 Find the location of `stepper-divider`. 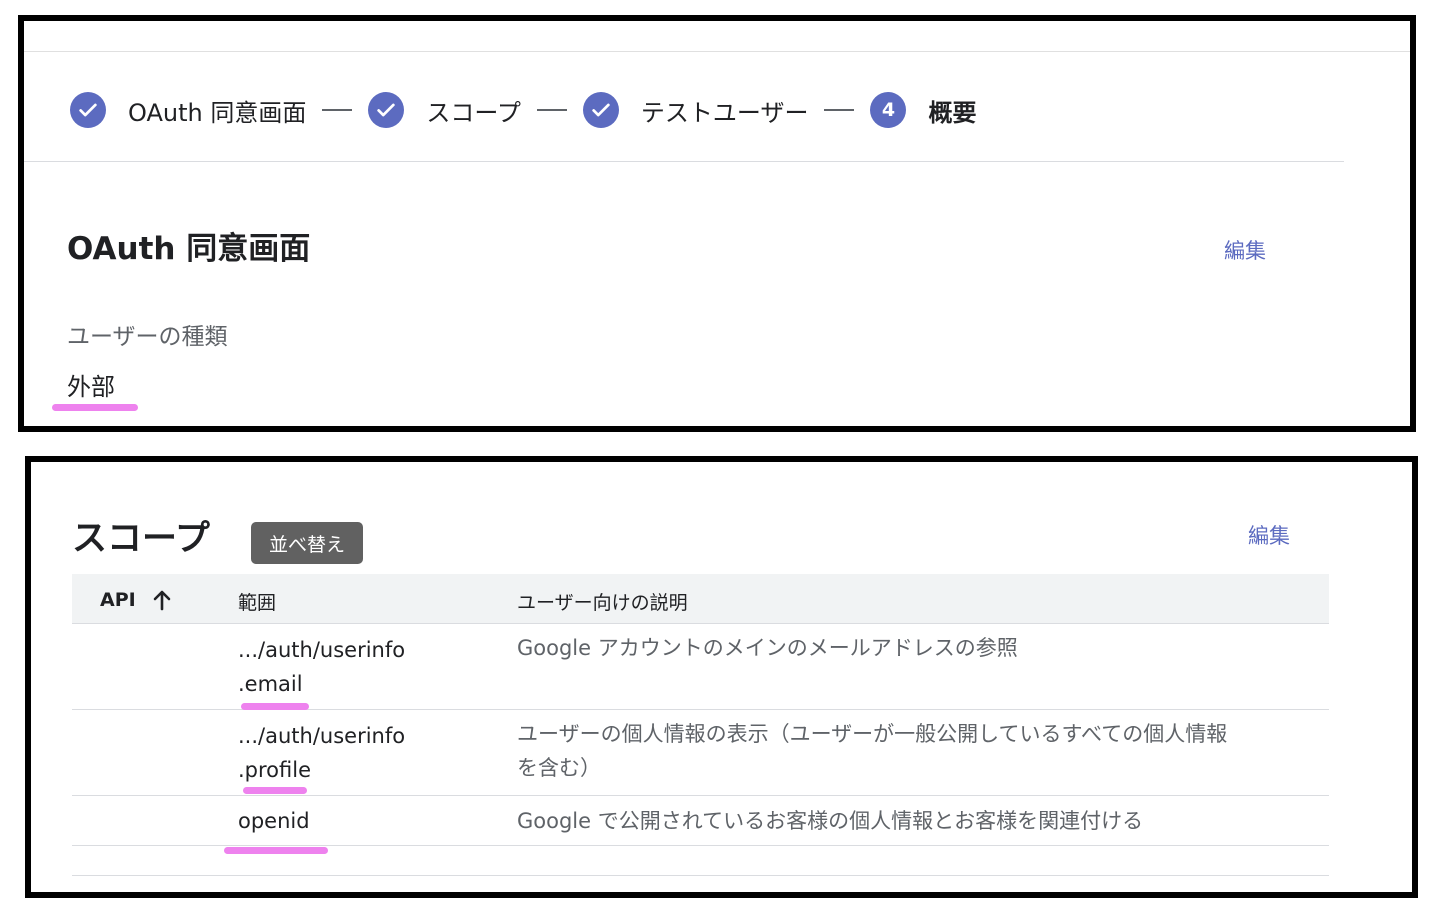

stepper-divider is located at coordinates (684, 161).